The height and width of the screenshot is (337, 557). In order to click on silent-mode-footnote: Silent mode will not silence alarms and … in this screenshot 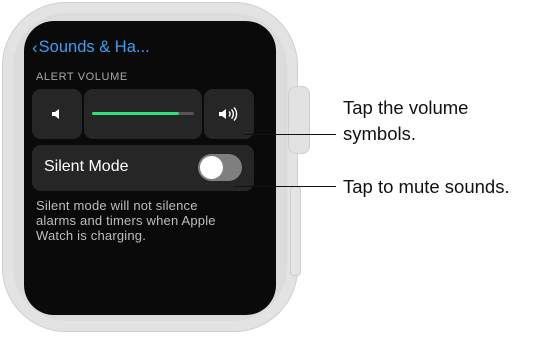, I will do `click(126, 220)`.